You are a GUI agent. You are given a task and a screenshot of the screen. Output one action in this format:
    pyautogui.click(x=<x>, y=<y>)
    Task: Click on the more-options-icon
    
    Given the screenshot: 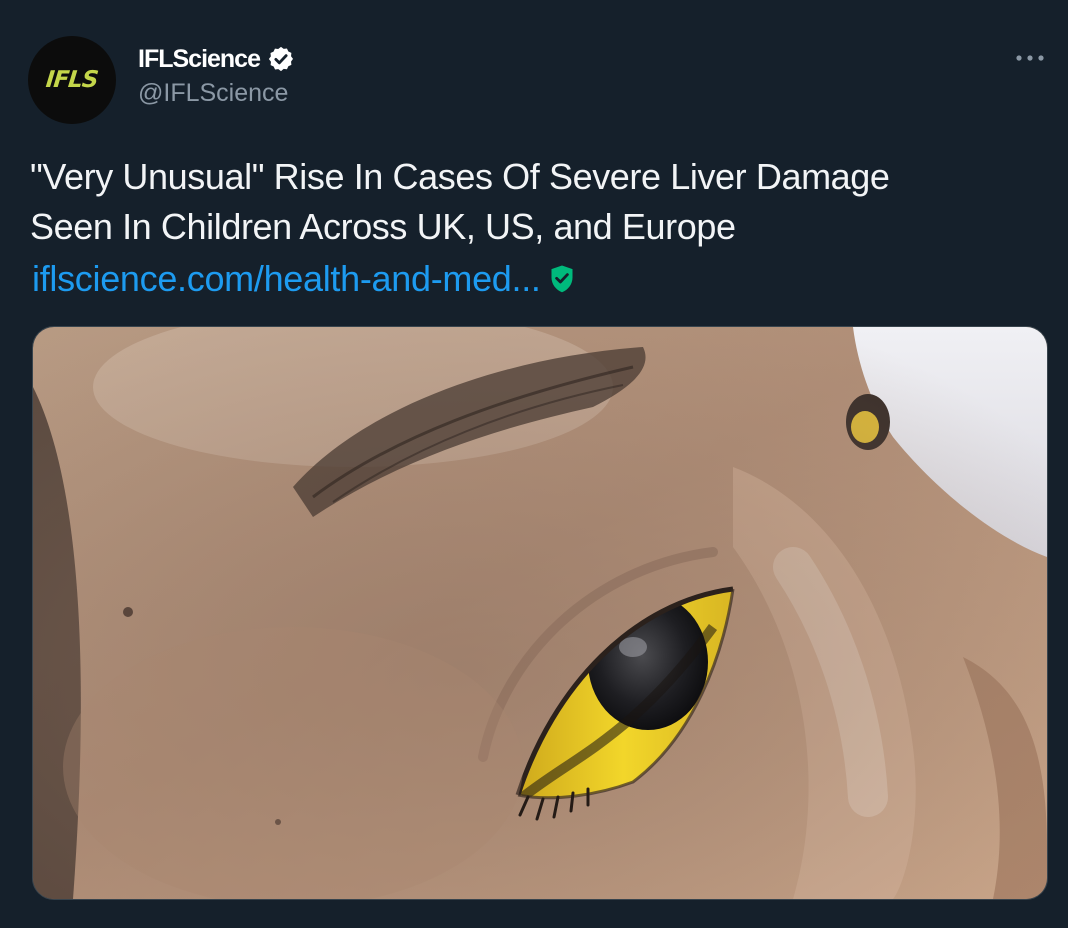 What is the action you would take?
    pyautogui.click(x=1030, y=58)
    